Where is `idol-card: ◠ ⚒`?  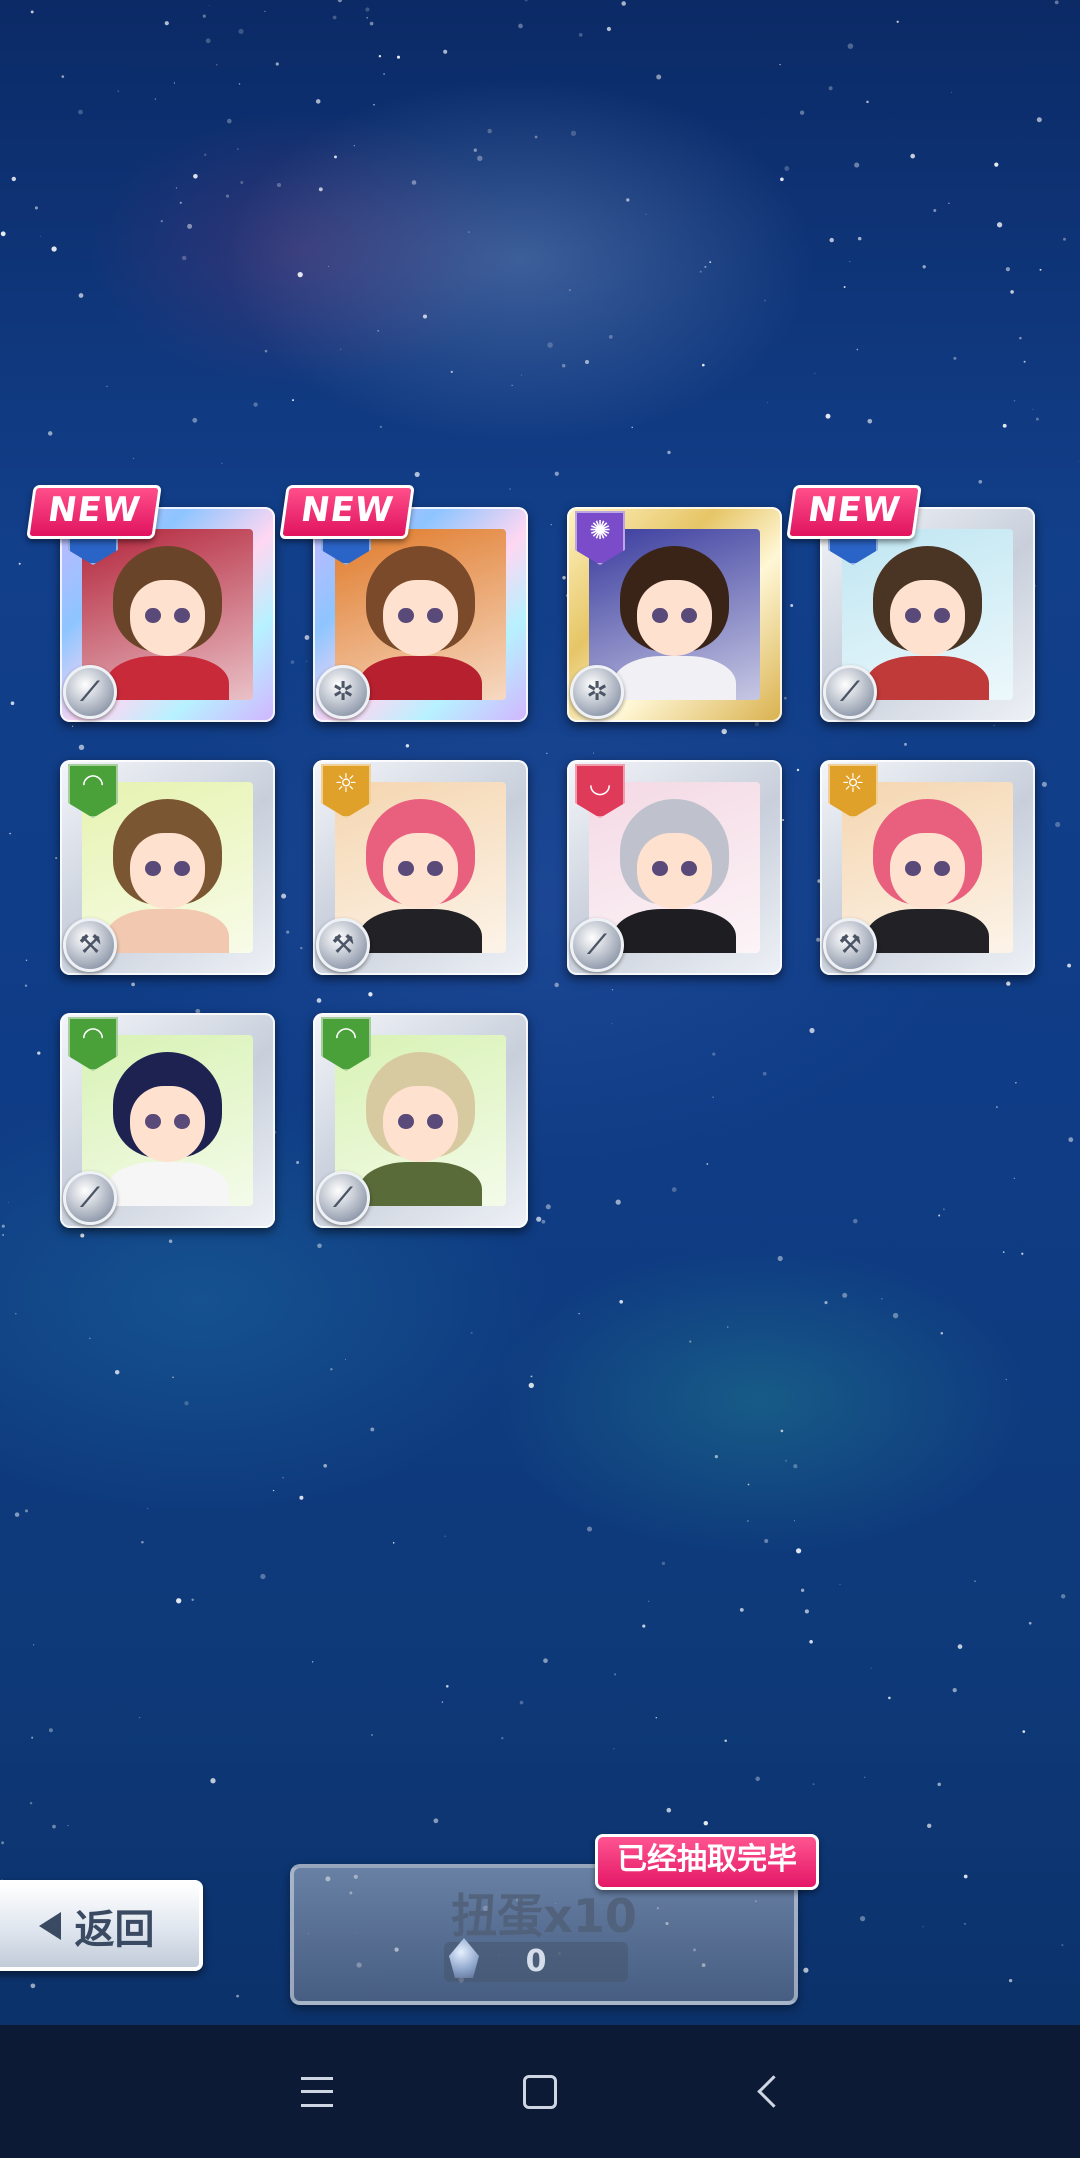
idol-card: ◠ ⚒ is located at coordinates (167, 867).